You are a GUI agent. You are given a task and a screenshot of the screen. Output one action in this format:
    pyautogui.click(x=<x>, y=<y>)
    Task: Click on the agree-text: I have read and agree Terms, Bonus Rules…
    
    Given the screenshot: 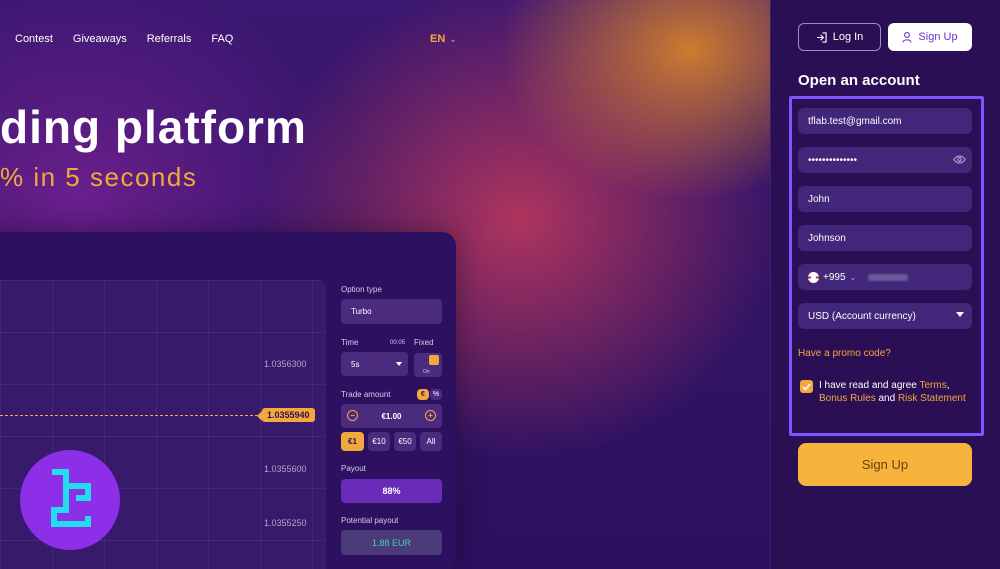 What is the action you would take?
    pyautogui.click(x=894, y=392)
    